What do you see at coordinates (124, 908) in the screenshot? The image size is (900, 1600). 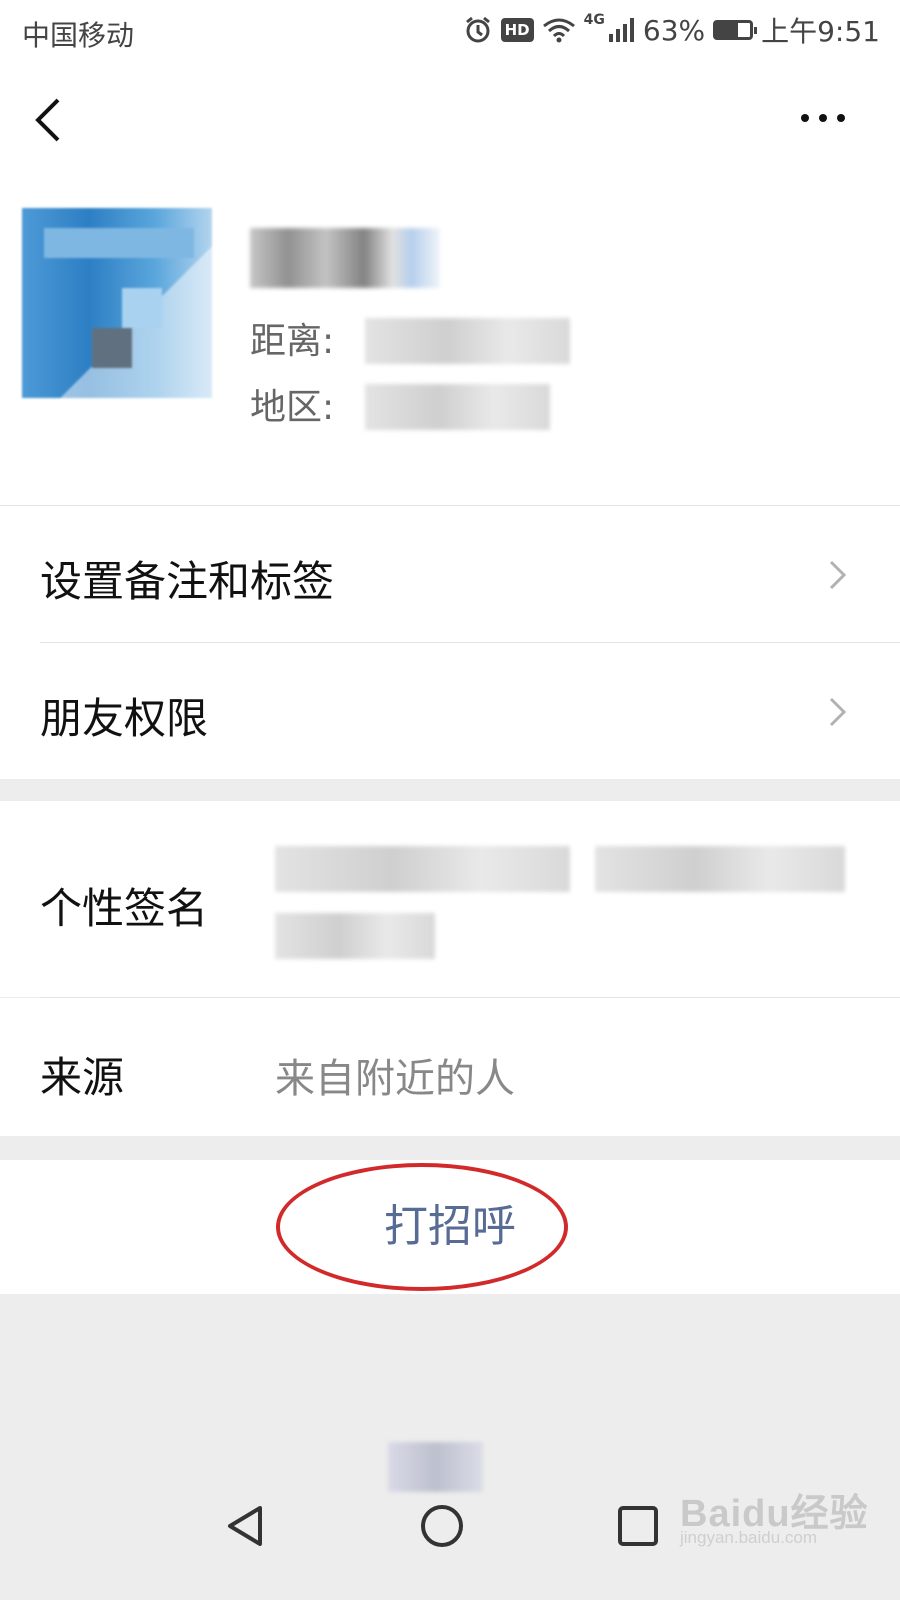 I see `signature-label: 个性签名` at bounding box center [124, 908].